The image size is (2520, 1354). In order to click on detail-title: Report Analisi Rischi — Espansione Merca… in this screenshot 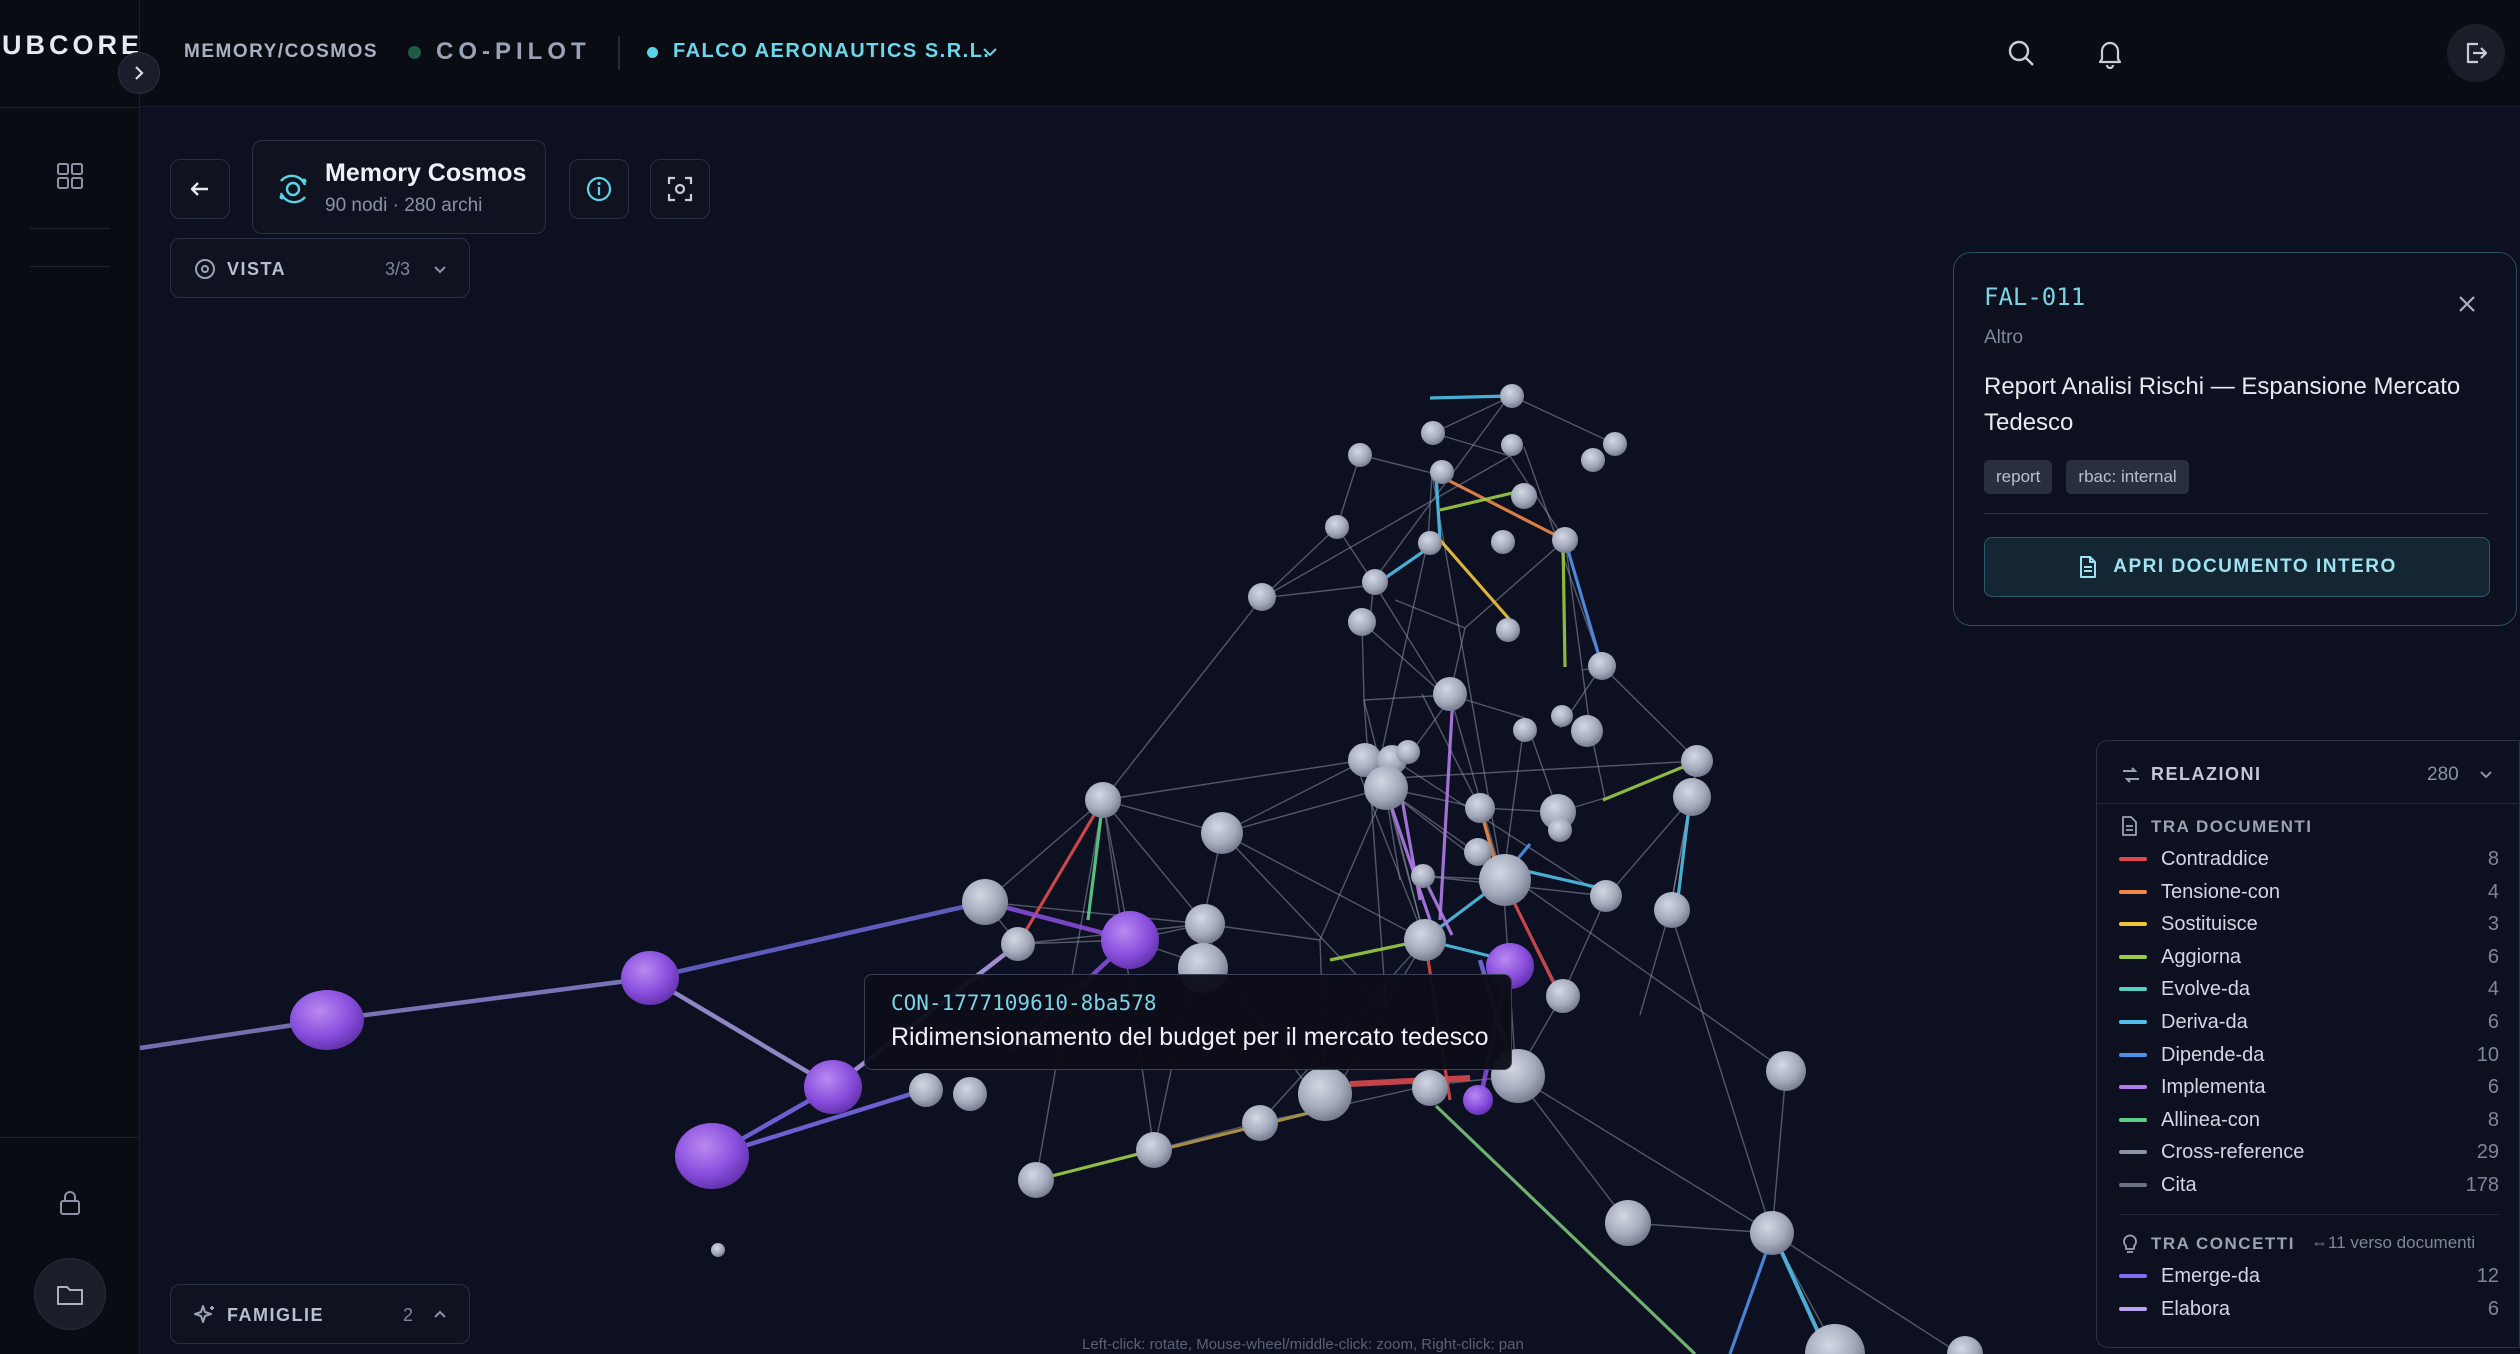, I will do `click(2222, 404)`.